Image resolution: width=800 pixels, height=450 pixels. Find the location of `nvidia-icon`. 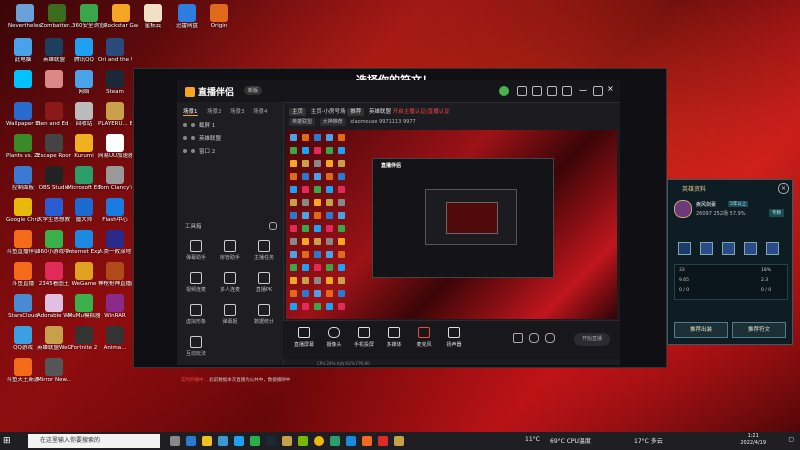

nvidia-icon is located at coordinates (303, 441).